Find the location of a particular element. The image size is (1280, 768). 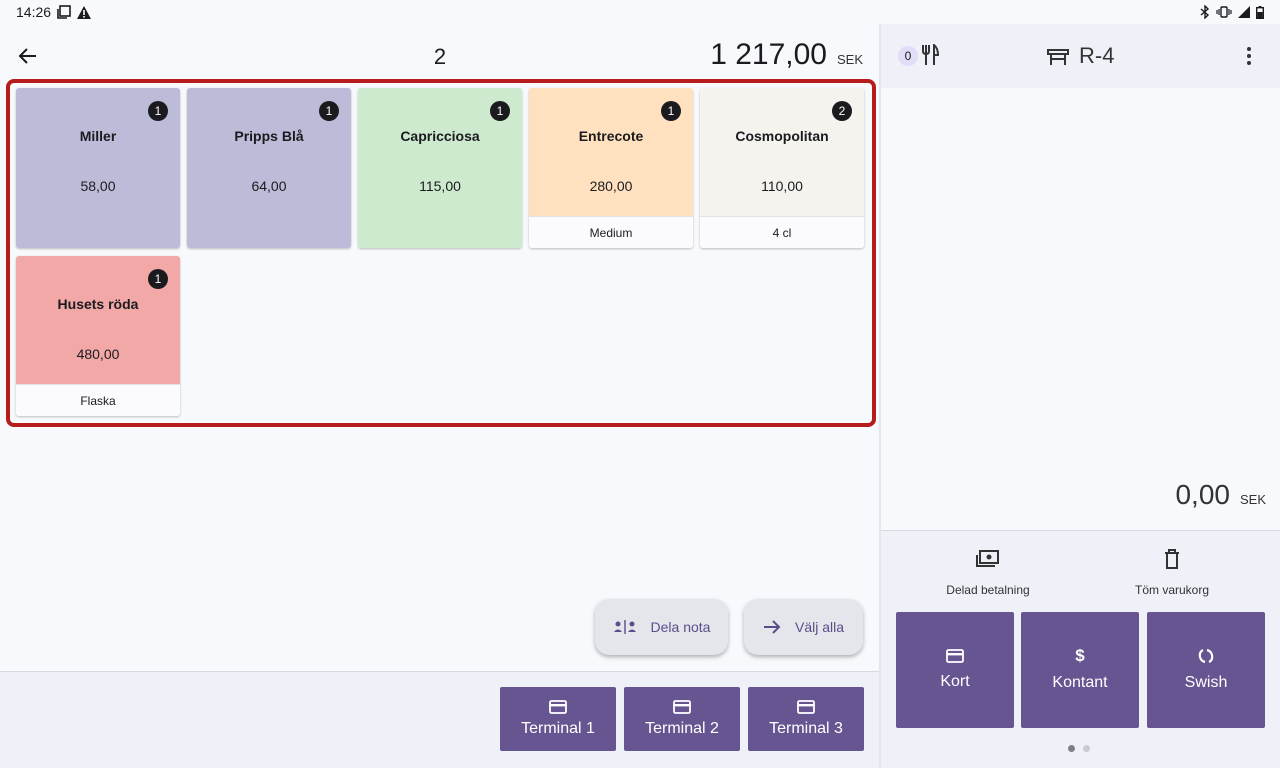

cart-total: 0,00 SEK is located at coordinates (1220, 495).